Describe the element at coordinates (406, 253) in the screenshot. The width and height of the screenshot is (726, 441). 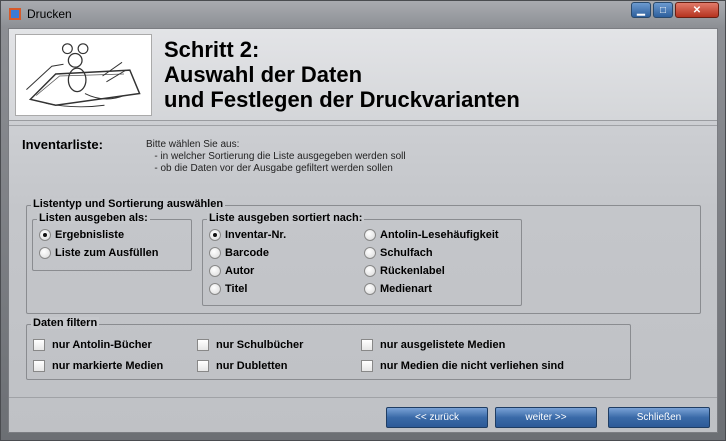
I see `radio-label: Schulfach` at that location.